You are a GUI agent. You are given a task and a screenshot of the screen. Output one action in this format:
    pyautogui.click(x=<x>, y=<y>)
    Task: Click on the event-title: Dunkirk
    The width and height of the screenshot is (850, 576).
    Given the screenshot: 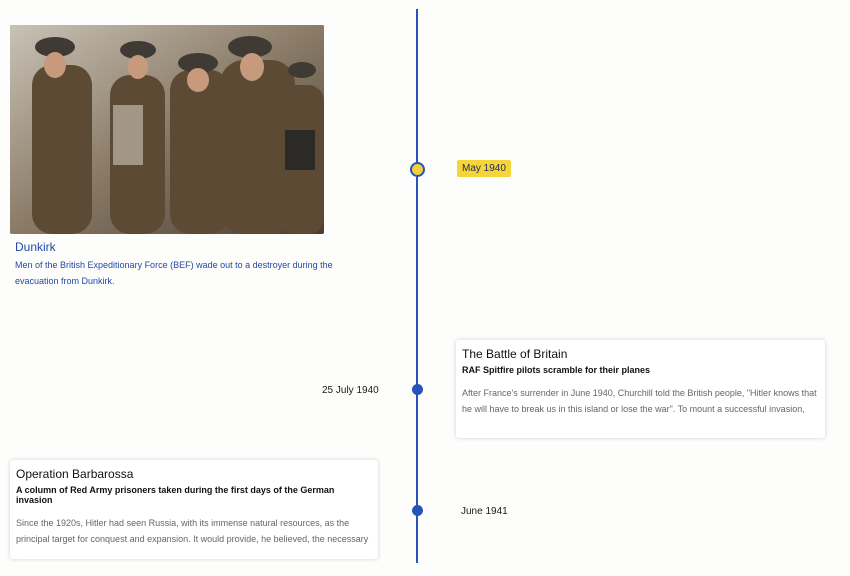 What is the action you would take?
    pyautogui.click(x=35, y=247)
    